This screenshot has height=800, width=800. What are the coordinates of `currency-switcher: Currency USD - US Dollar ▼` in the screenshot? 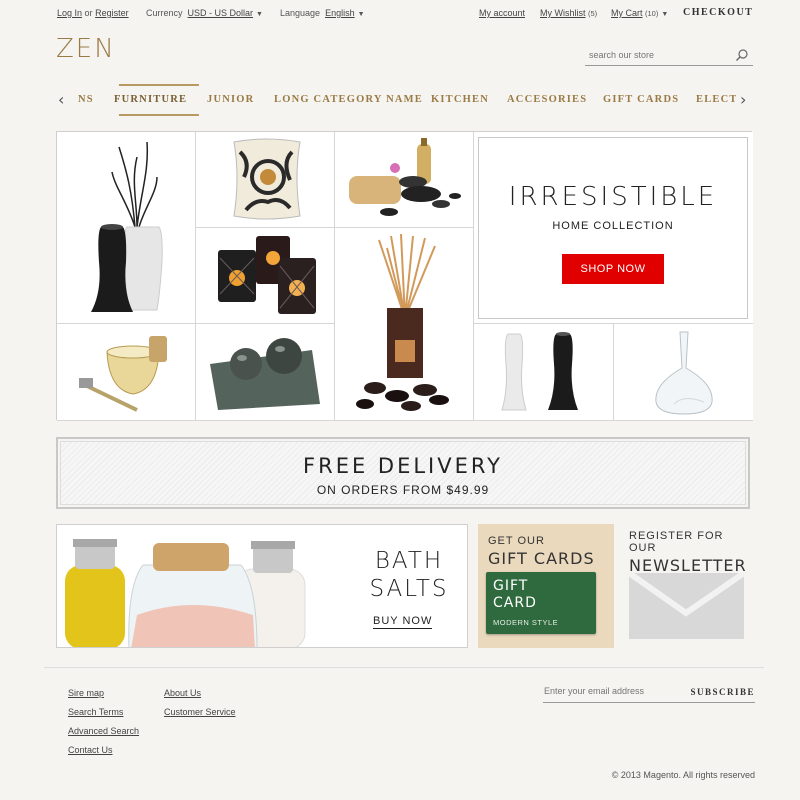 It's located at (204, 13).